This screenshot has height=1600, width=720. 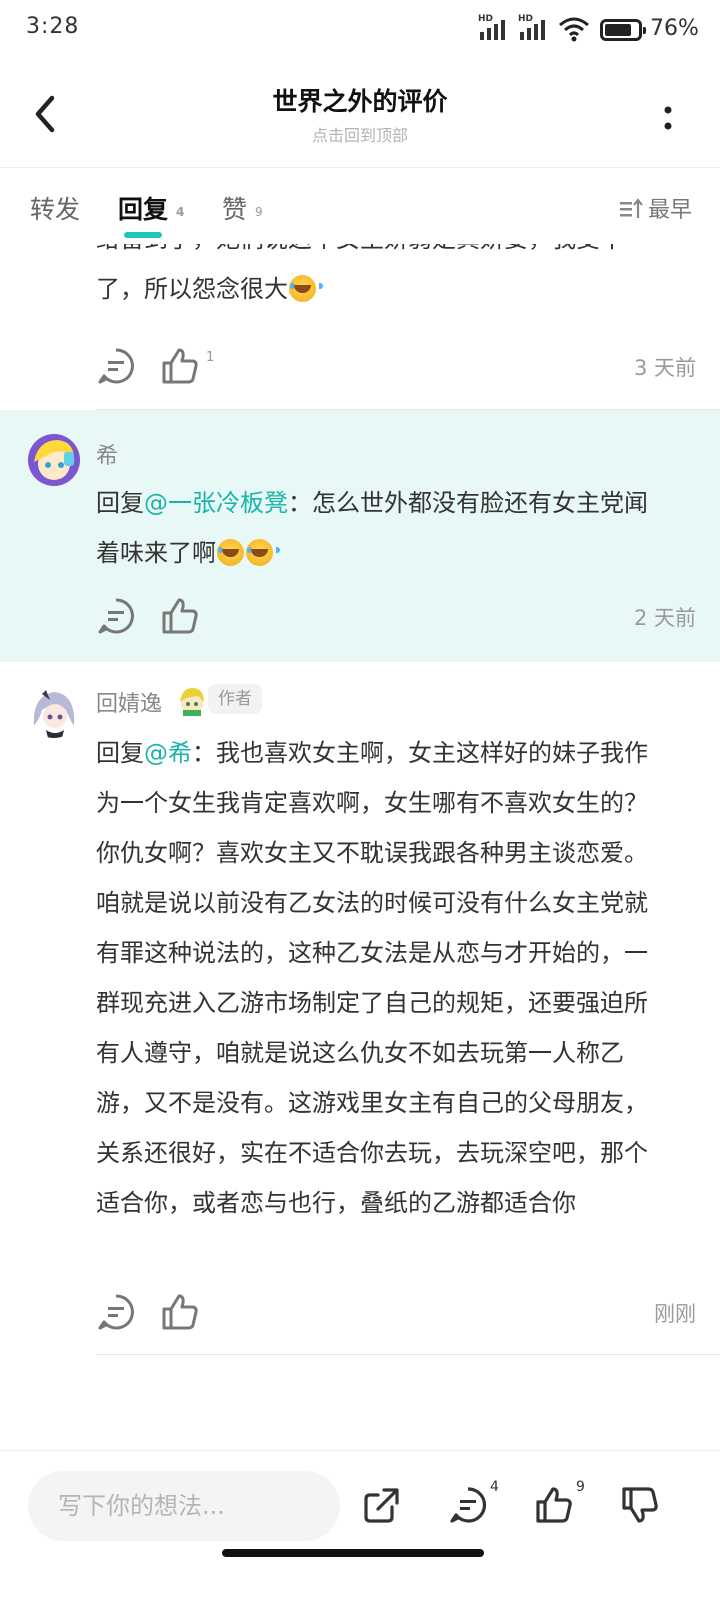 I want to click on comment-time: 2 天前, so click(x=664, y=618).